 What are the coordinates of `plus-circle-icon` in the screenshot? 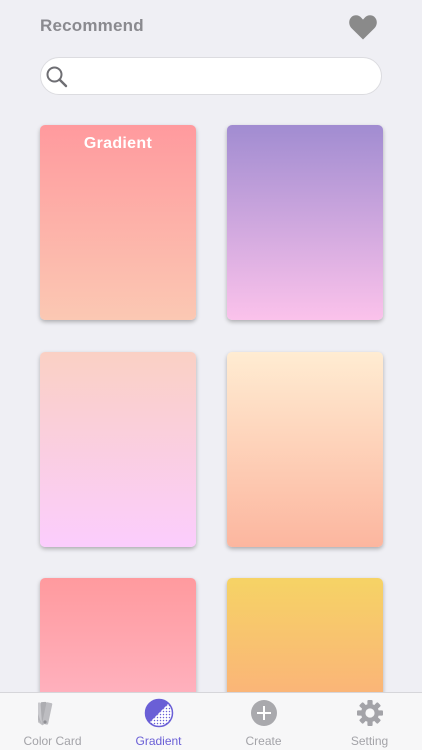 It's located at (264, 713).